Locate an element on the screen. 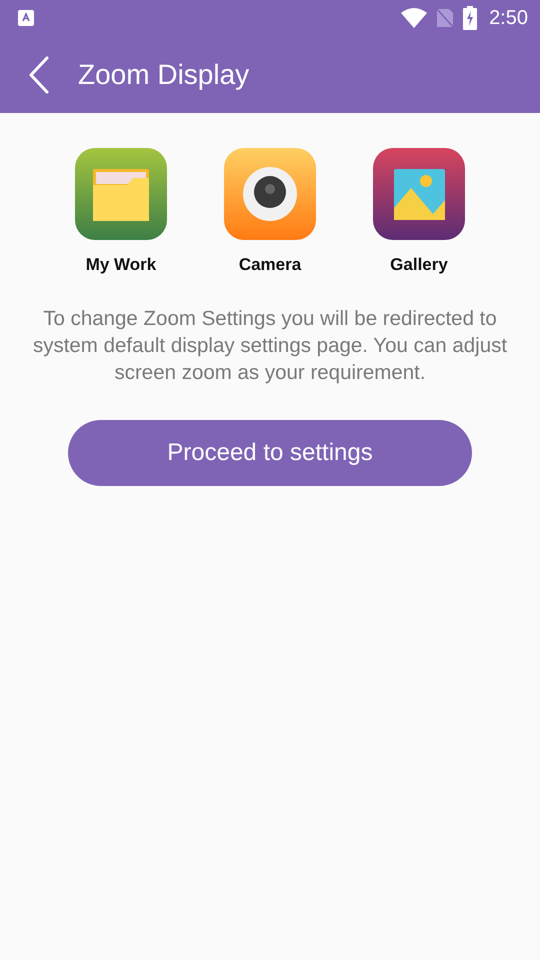 The width and height of the screenshot is (540, 960). no-sim-icon is located at coordinates (445, 18).